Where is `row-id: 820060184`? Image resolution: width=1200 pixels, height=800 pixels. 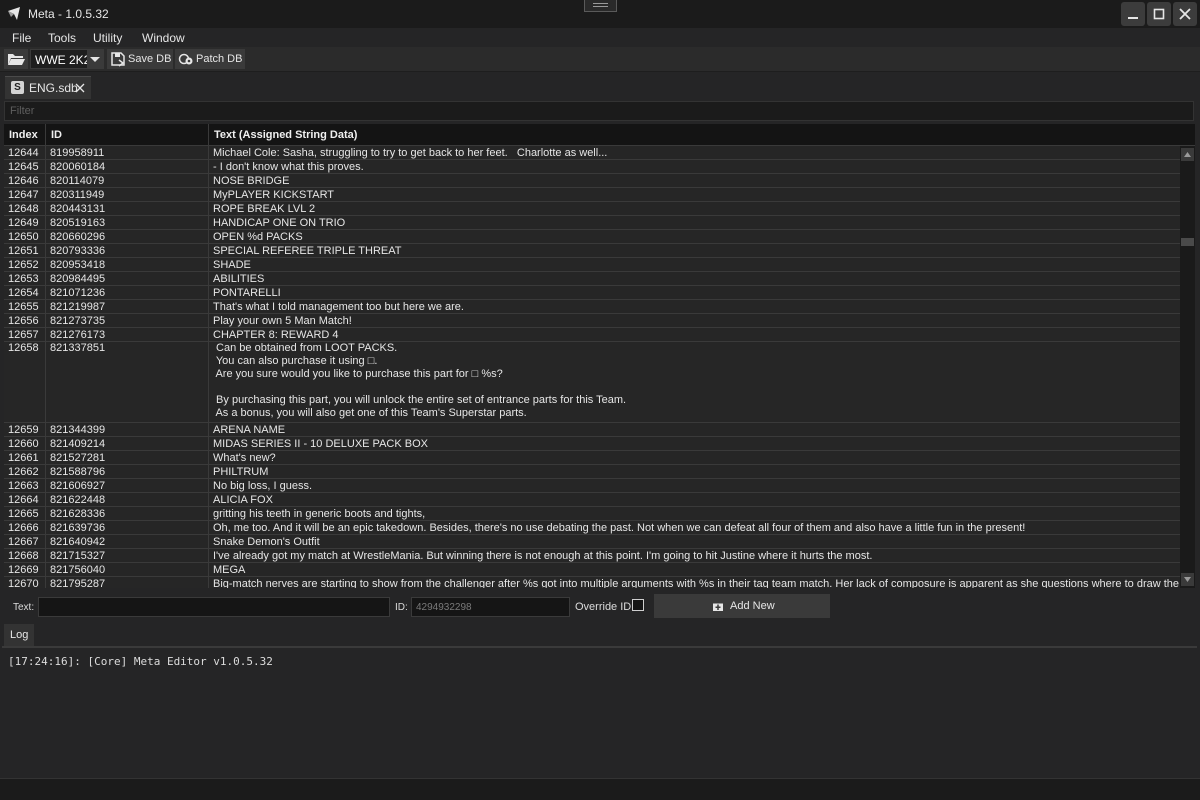 row-id: 820060184 is located at coordinates (127, 166).